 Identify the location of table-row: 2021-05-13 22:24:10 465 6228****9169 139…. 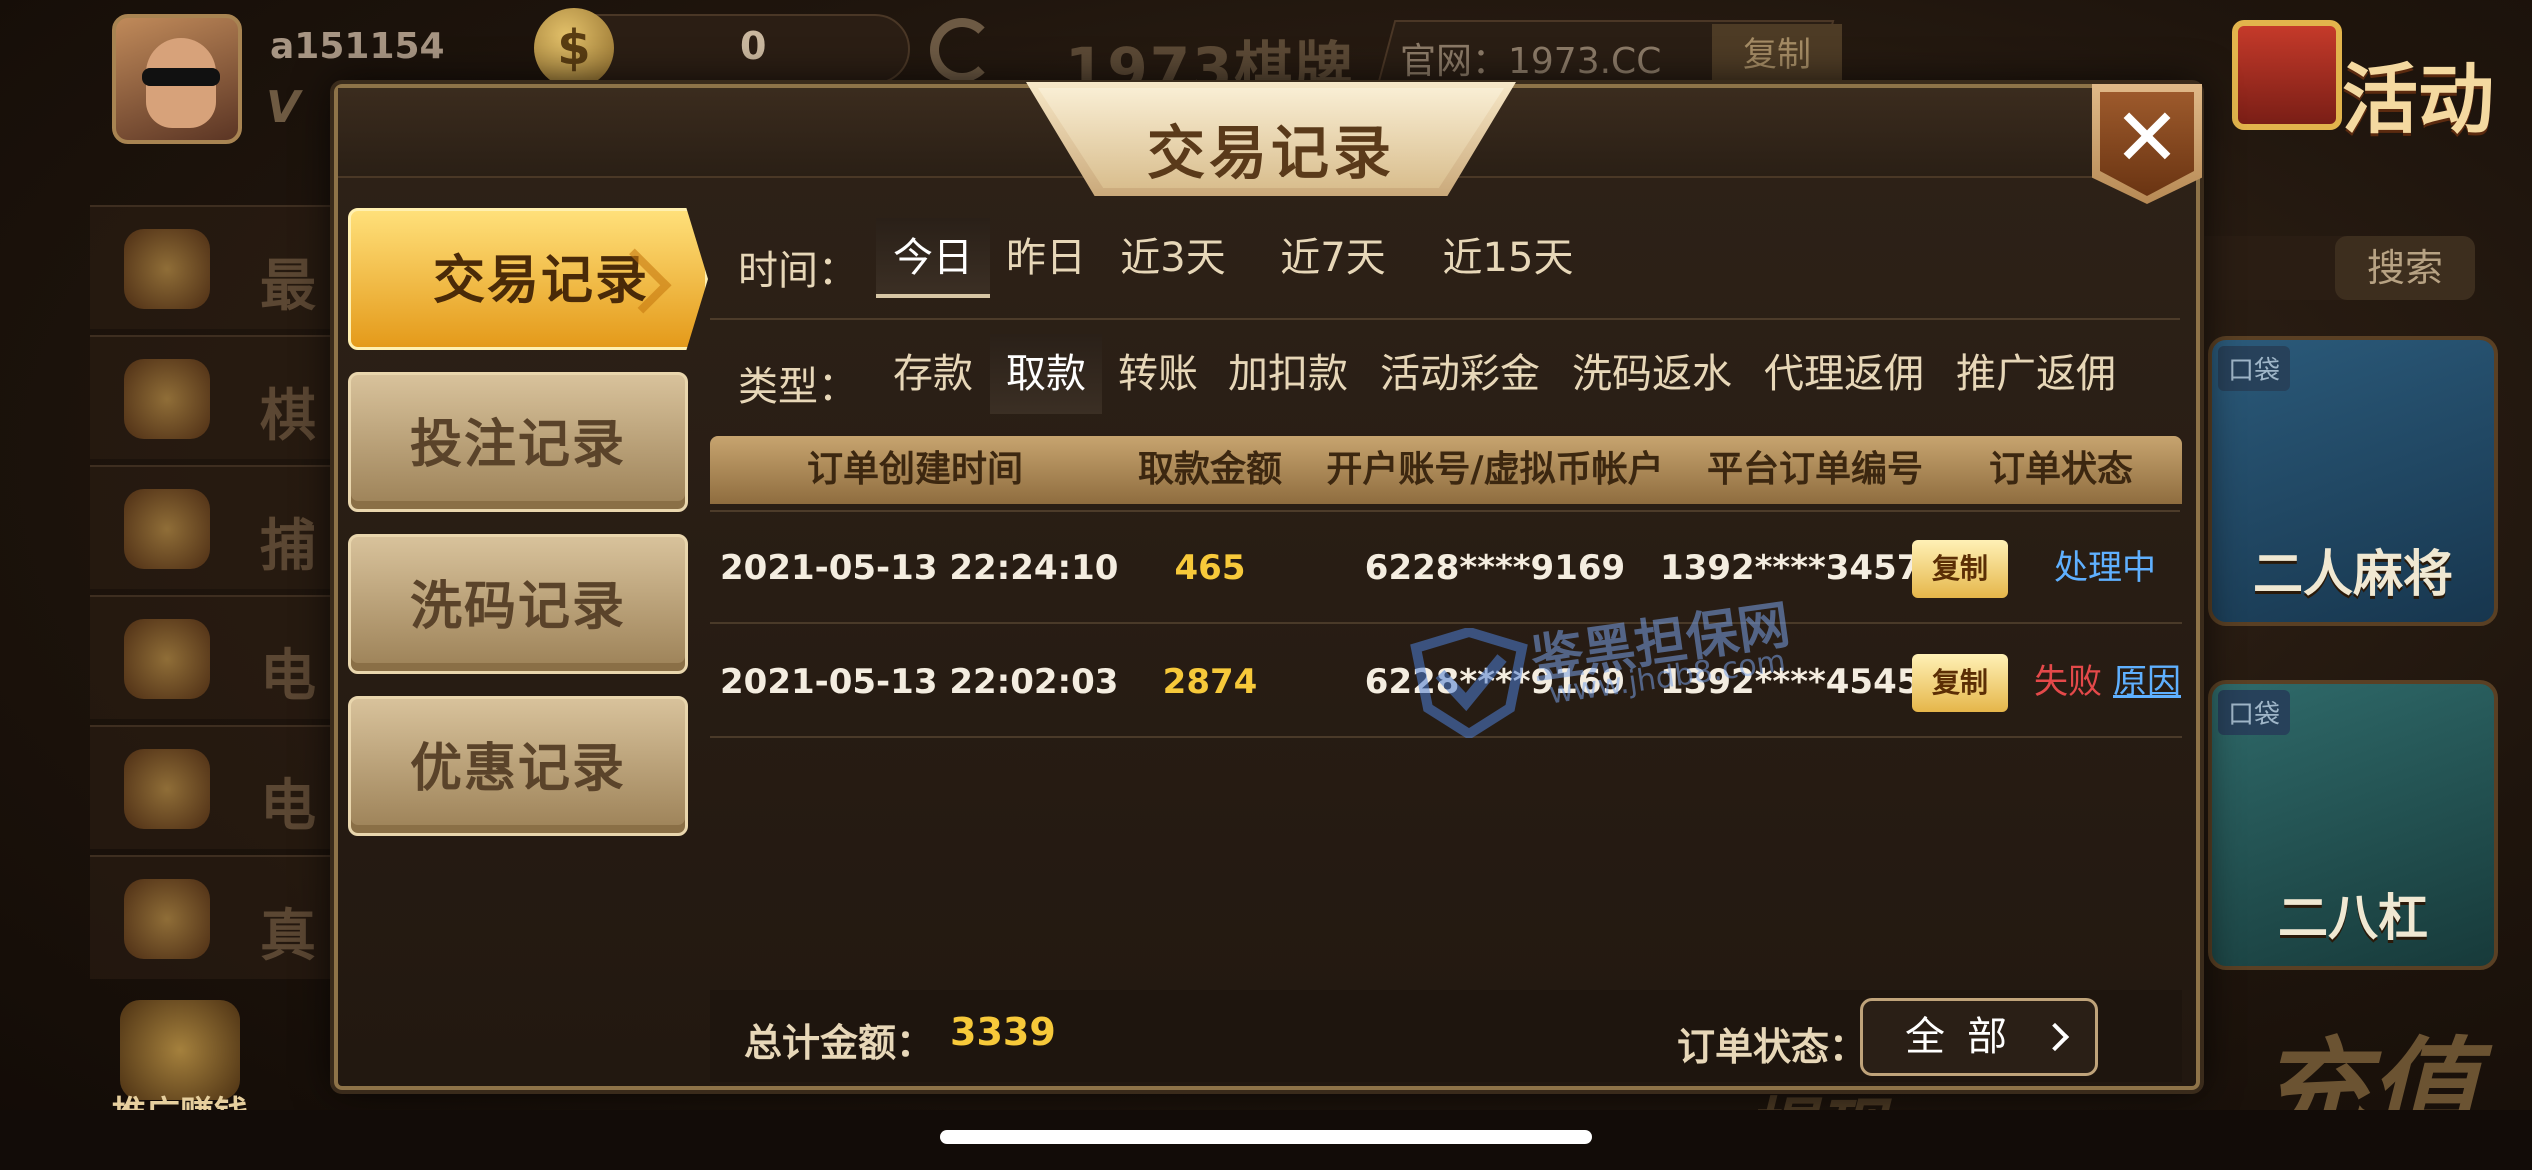
(1446, 568).